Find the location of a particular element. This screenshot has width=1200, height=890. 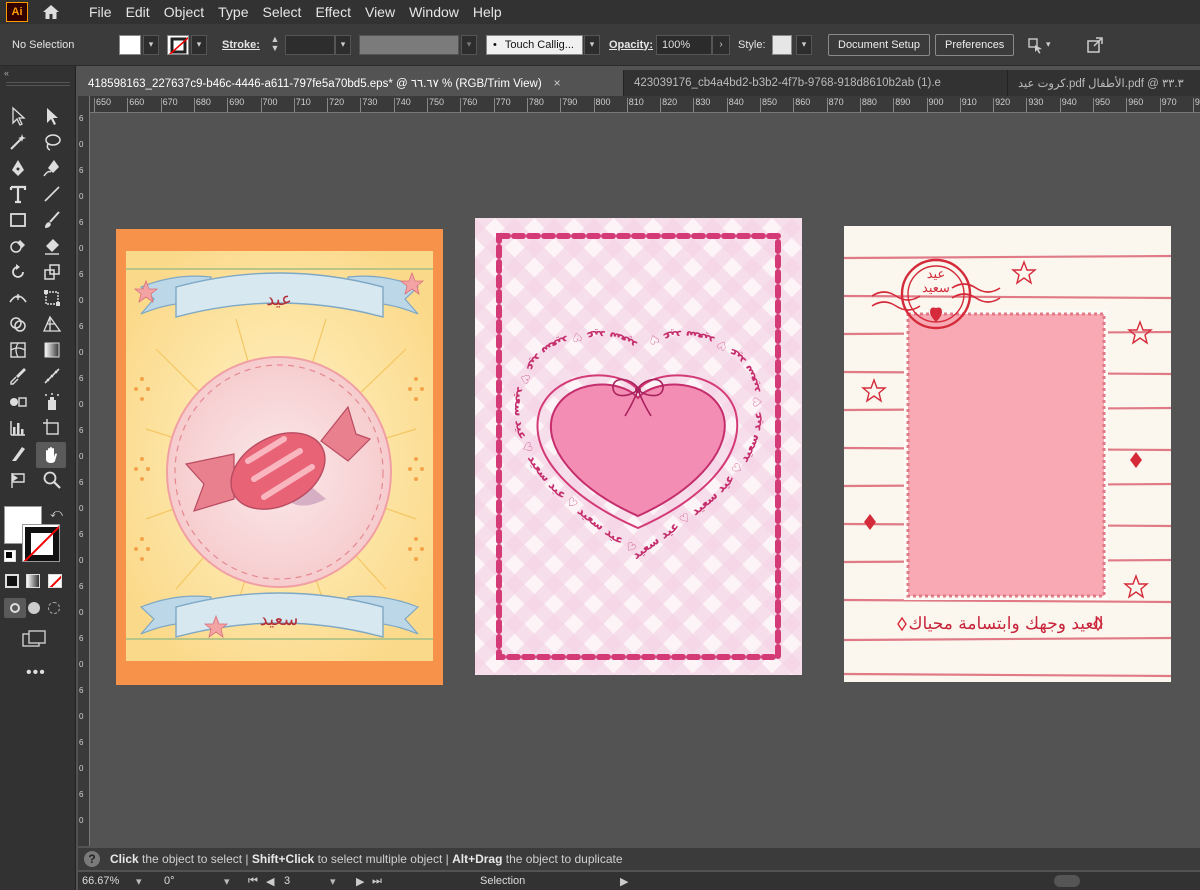

rotation-dropdown: ▾ is located at coordinates (227, 881).